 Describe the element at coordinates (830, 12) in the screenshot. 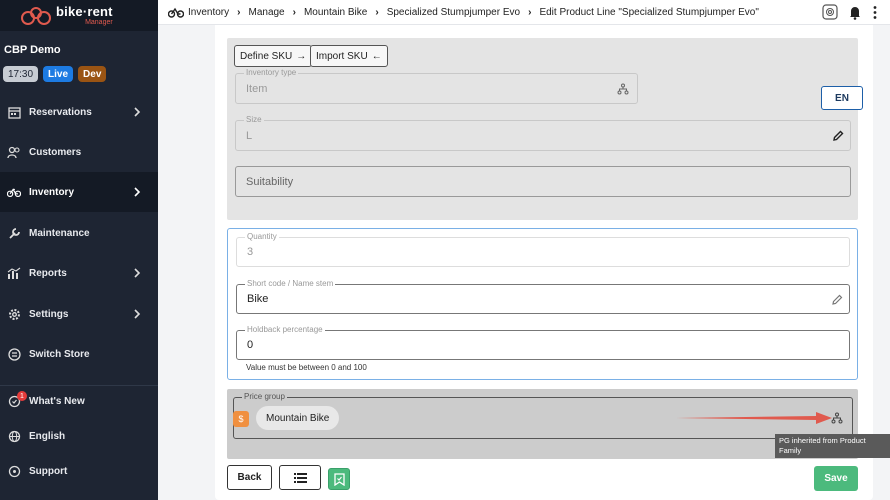

I see `fingerprint-icon` at that location.